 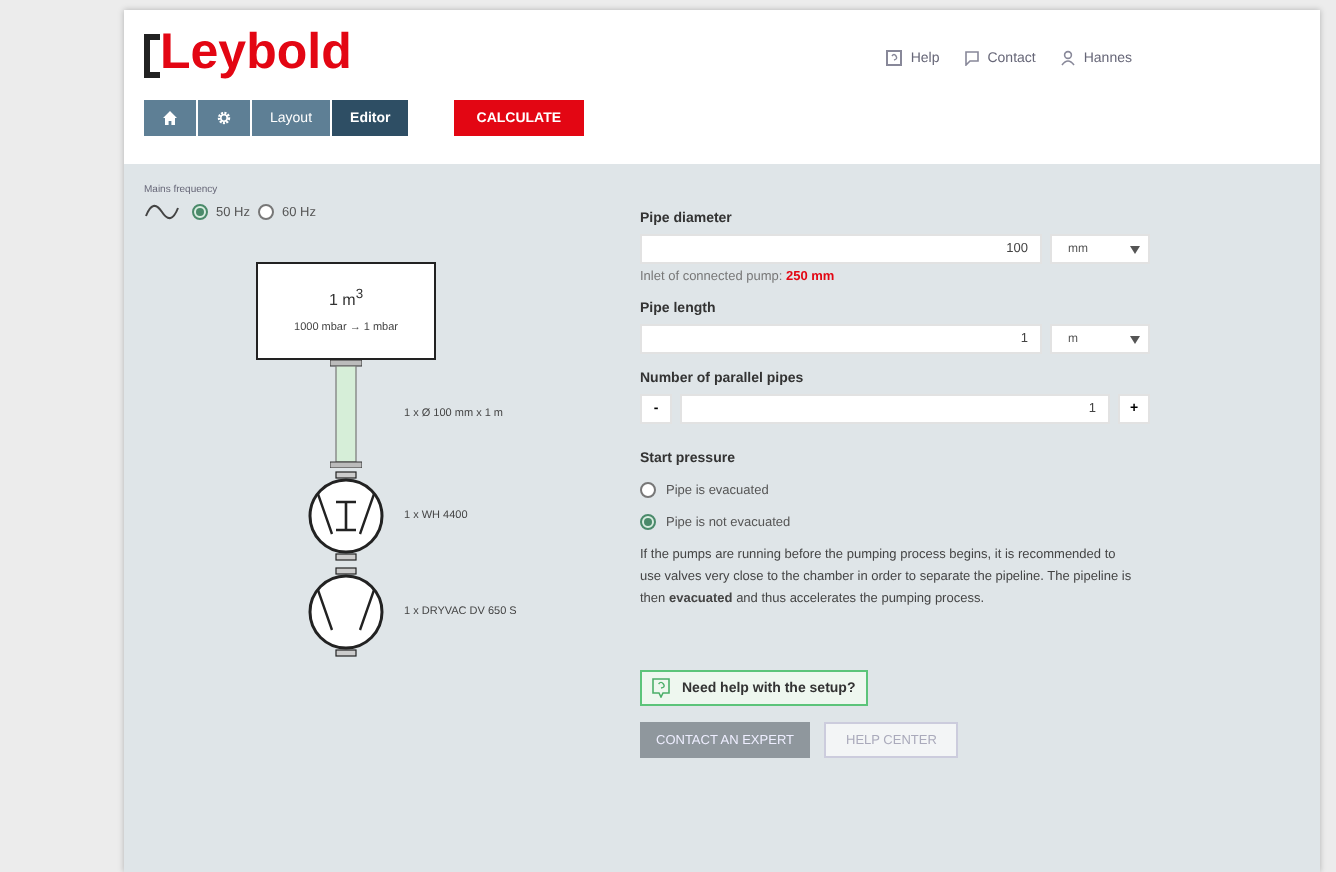 What do you see at coordinates (971, 58) in the screenshot?
I see `speech-bubble-icon` at bounding box center [971, 58].